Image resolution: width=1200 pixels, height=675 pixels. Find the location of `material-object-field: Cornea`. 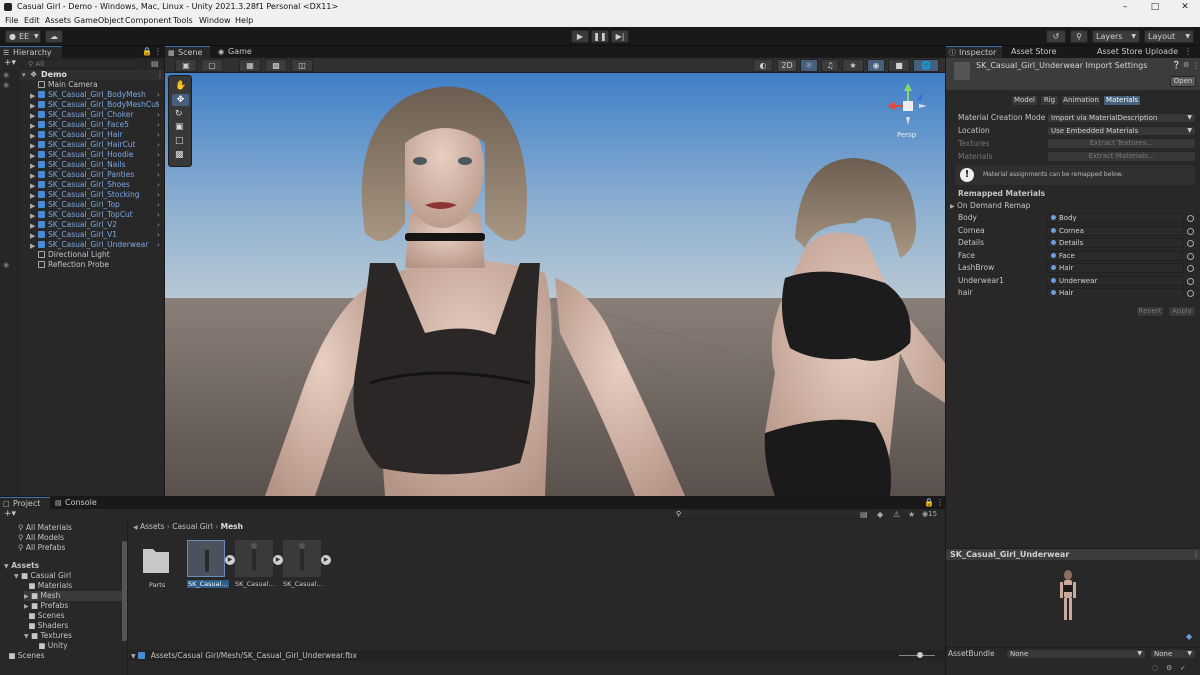

material-object-field: Cornea is located at coordinates (1115, 230).